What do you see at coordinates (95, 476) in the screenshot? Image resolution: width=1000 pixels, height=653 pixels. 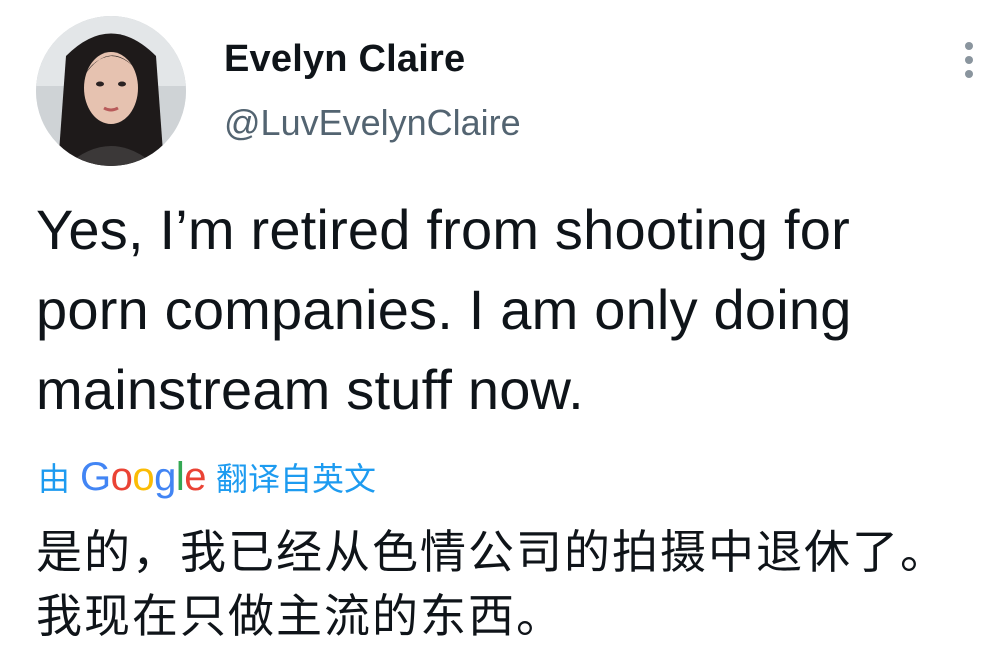 I see `google-logo-letter: G` at bounding box center [95, 476].